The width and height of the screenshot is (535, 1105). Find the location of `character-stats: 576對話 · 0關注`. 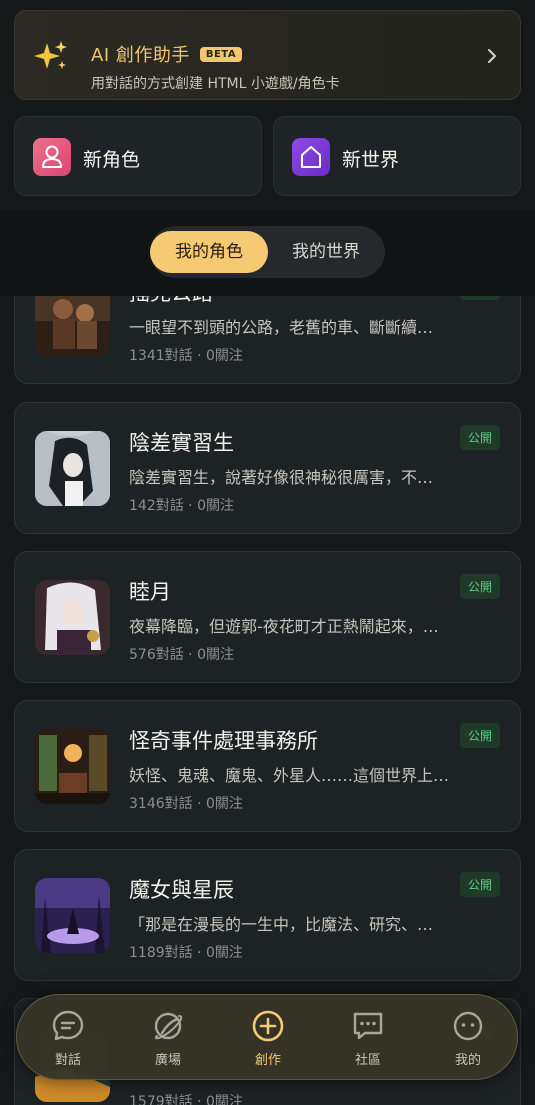

character-stats: 576對話 · 0關注 is located at coordinates (181, 655).